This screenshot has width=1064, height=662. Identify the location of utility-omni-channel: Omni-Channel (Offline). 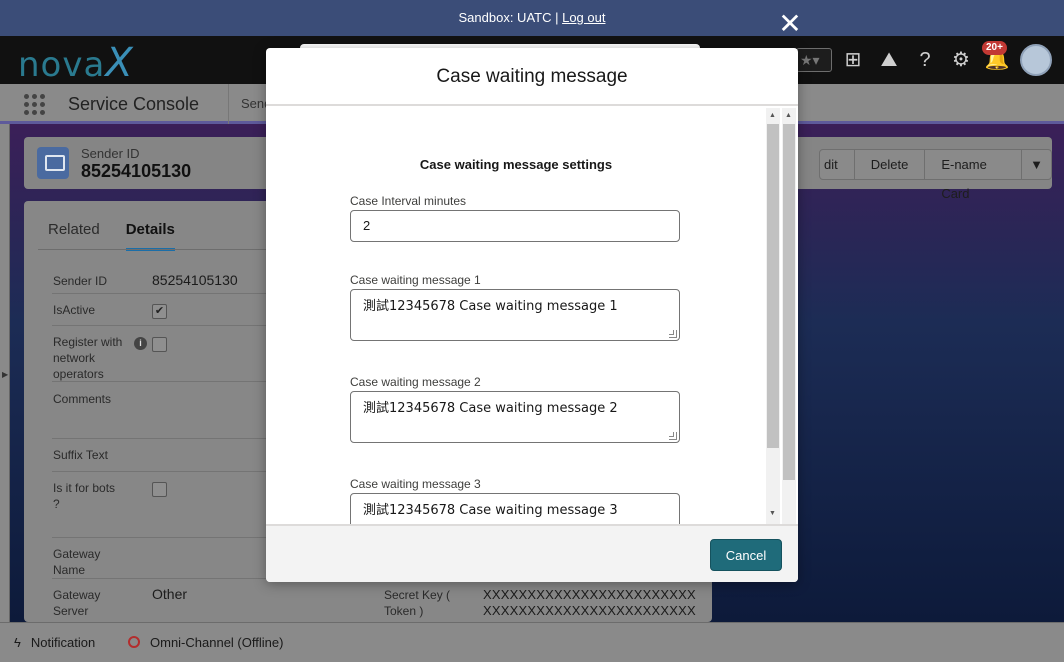
(205, 642).